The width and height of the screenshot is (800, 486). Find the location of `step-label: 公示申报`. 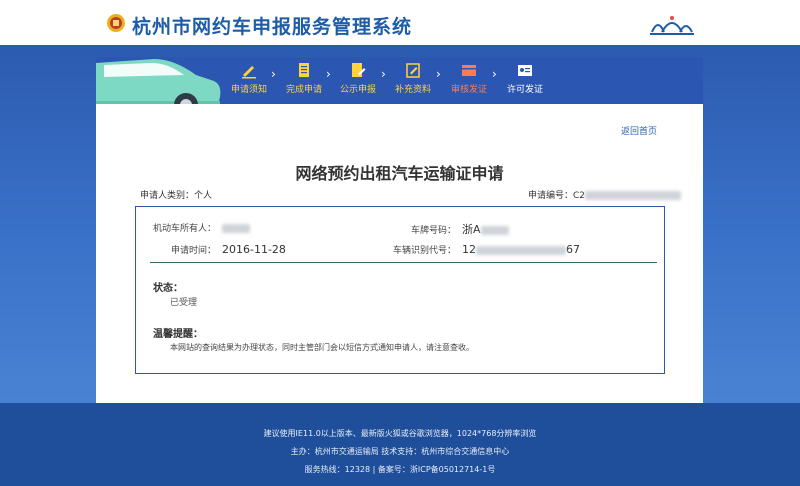

step-label: 公示申报 is located at coordinates (357, 90).